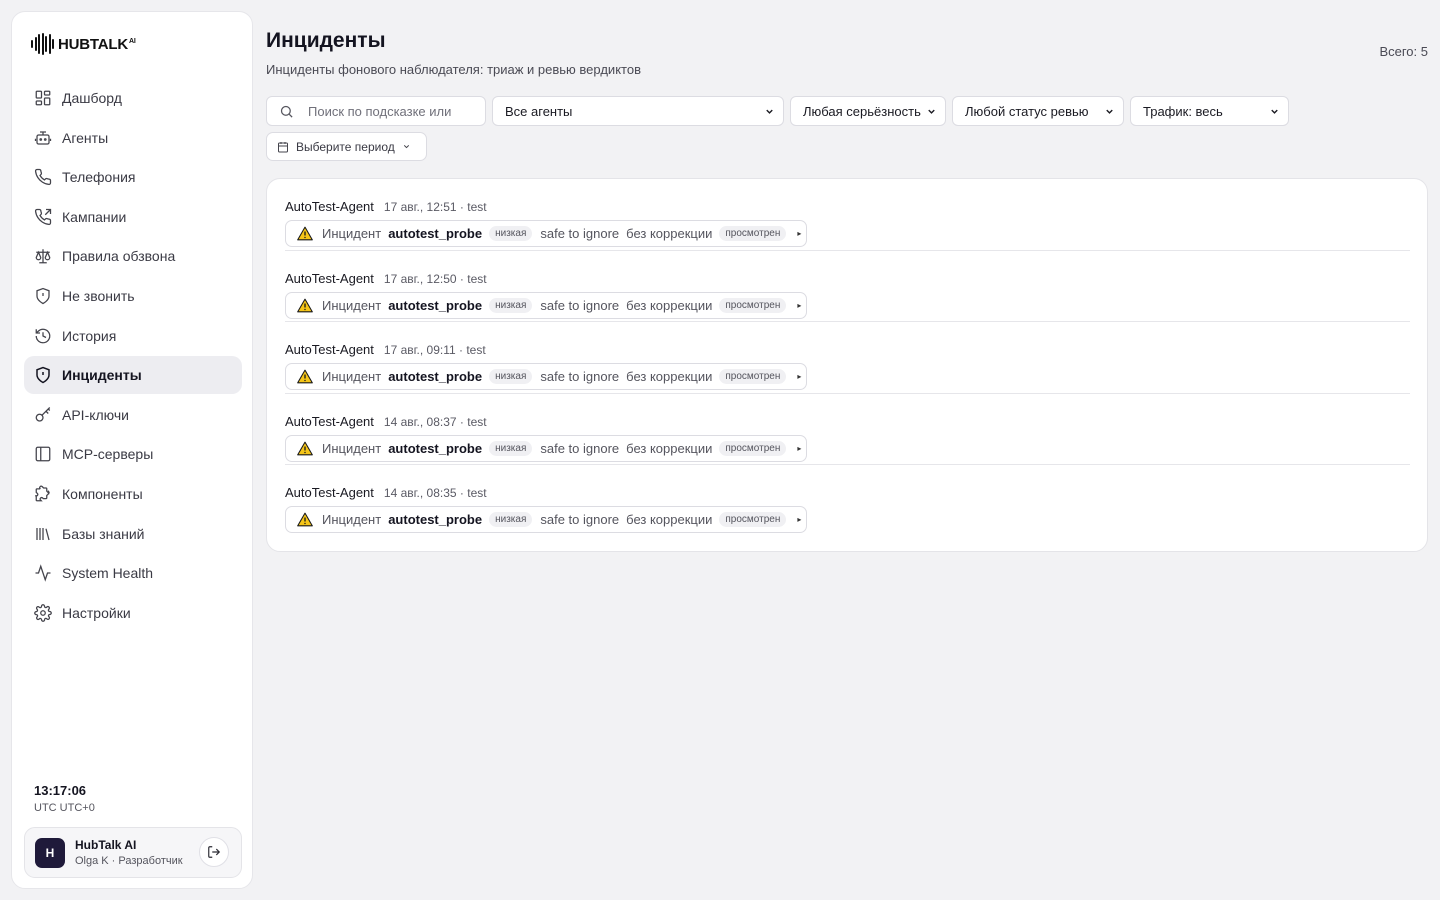 The height and width of the screenshot is (900, 1440). Describe the element at coordinates (133, 415) in the screenshot. I see `sidebar-item-api-keys: API-ключи` at that location.